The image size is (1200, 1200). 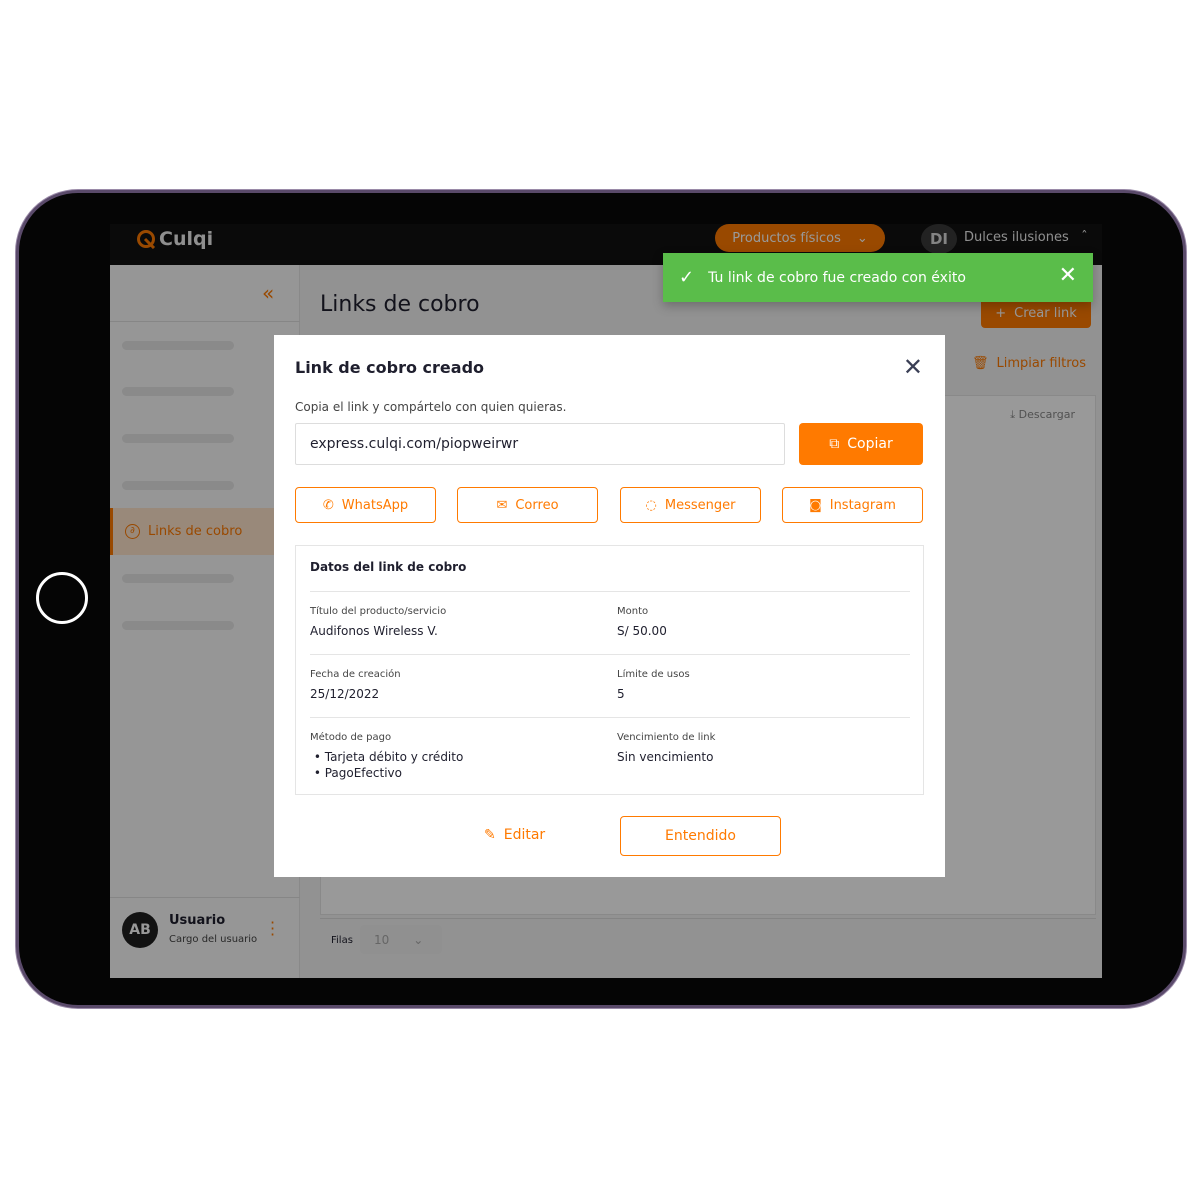 I want to click on share-messenger-button: ◌ Messenger, so click(x=690, y=505).